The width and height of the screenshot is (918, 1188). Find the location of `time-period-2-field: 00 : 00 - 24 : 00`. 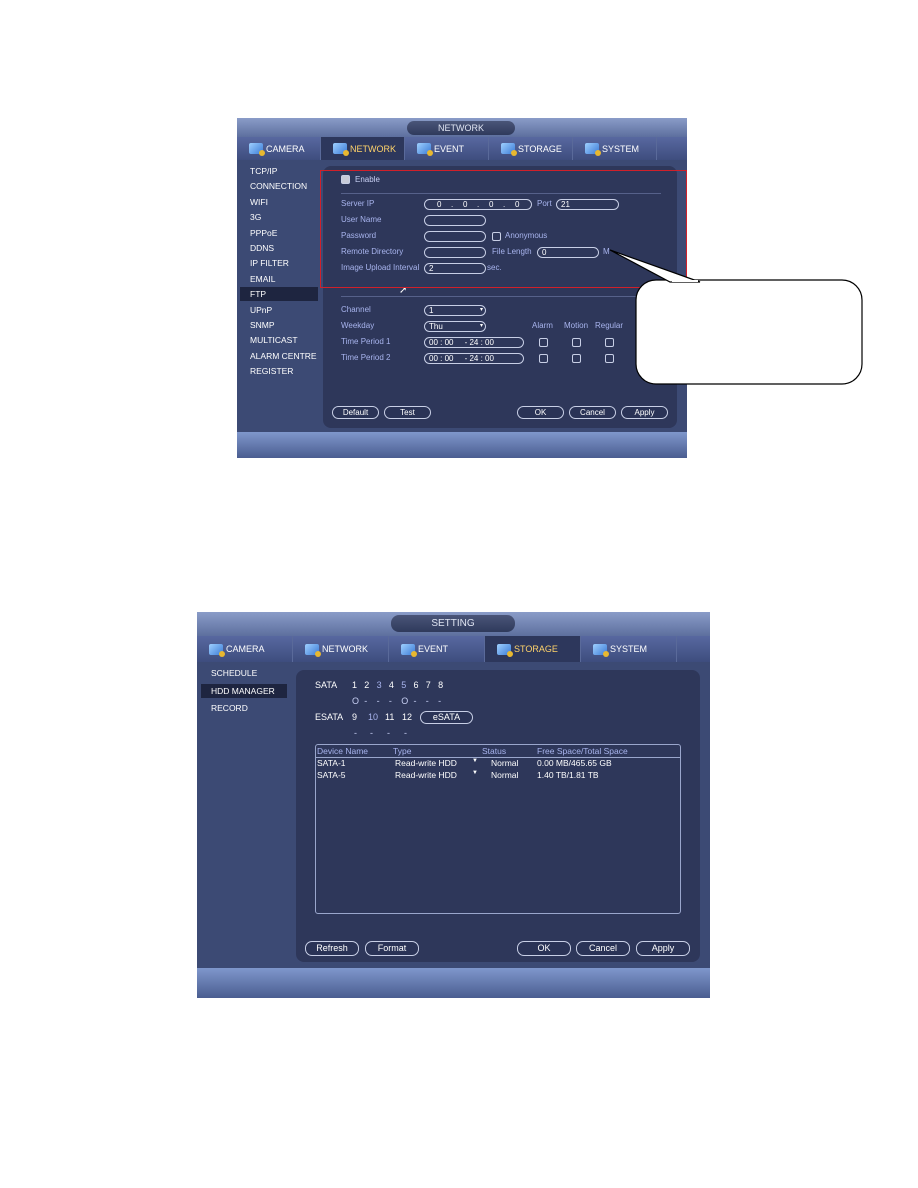

time-period-2-field: 00 : 00 - 24 : 00 is located at coordinates (474, 358).